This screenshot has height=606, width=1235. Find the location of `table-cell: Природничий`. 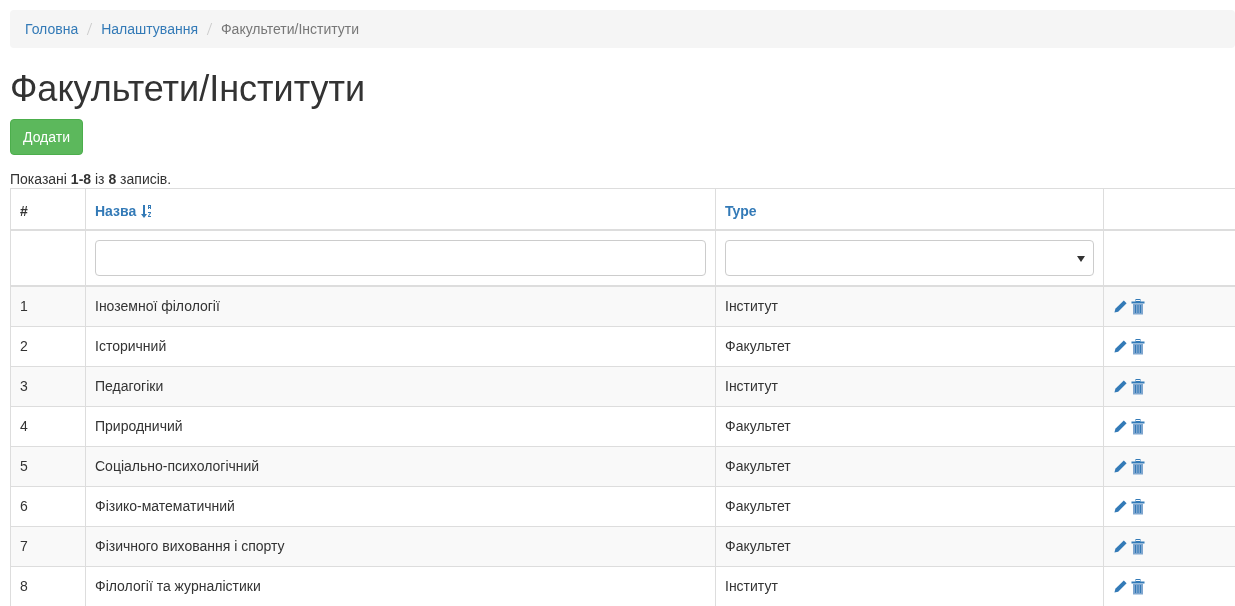

table-cell: Природничий is located at coordinates (139, 426).